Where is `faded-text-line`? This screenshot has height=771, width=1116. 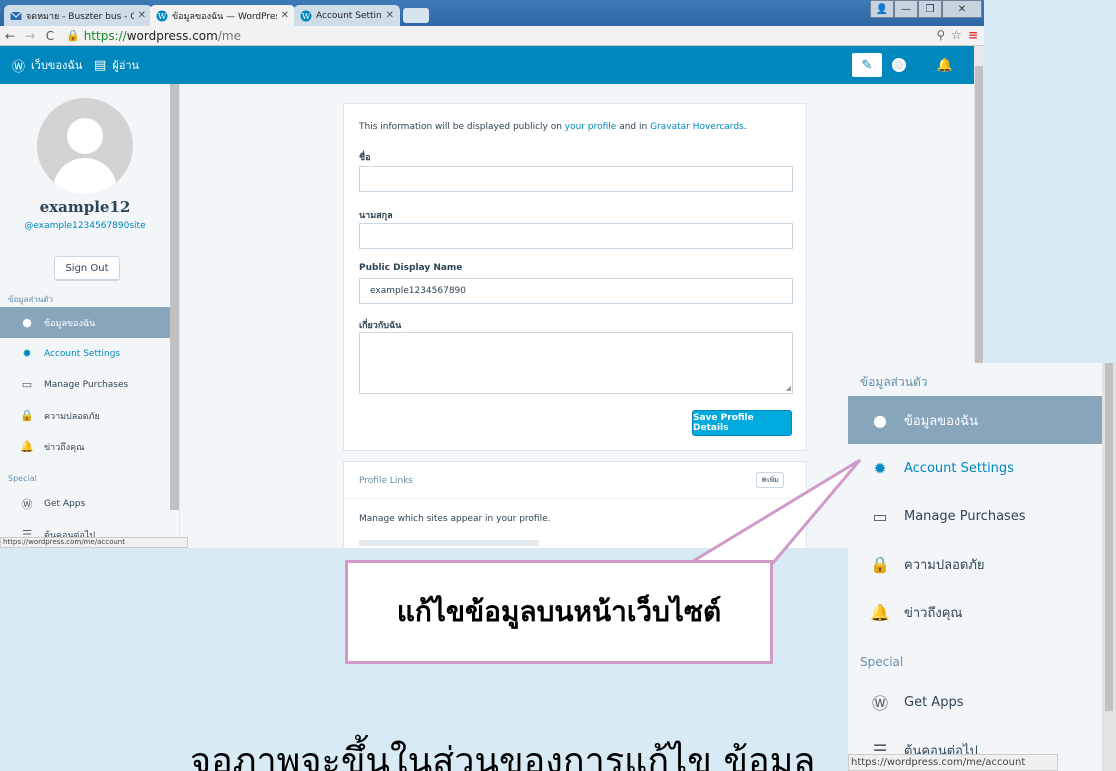
faded-text-line is located at coordinates (449, 543).